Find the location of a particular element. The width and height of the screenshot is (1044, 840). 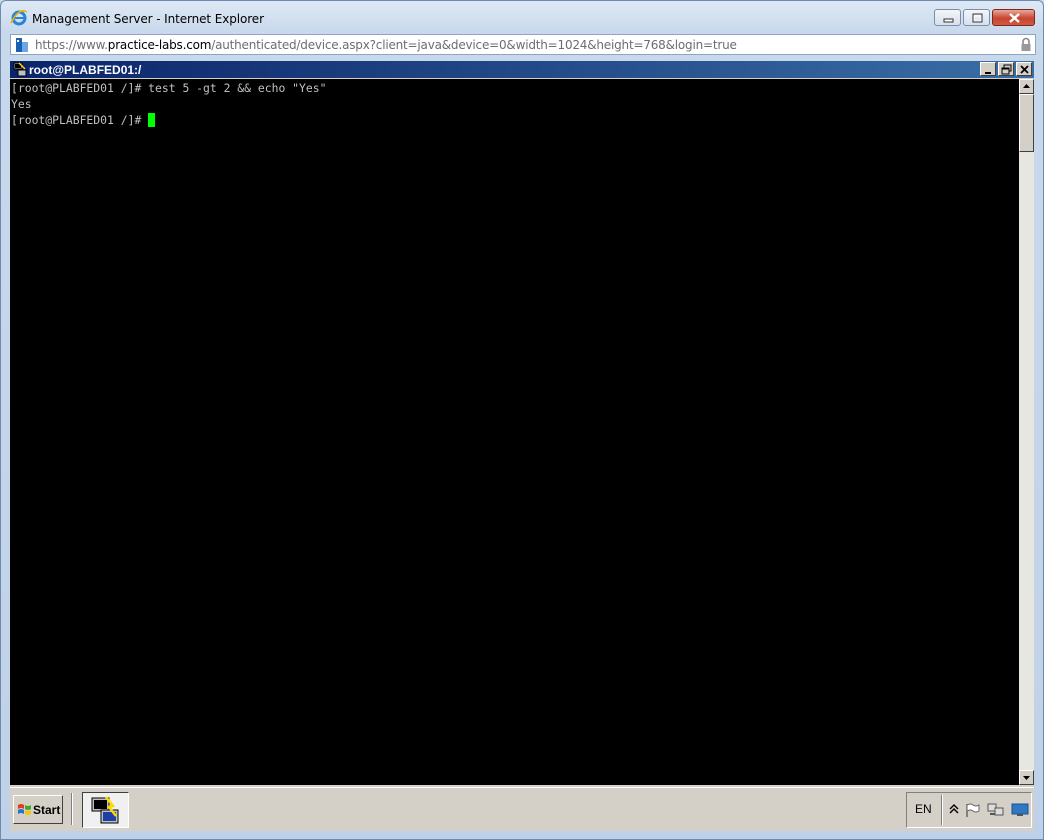

lock-icon is located at coordinates (1026, 44).